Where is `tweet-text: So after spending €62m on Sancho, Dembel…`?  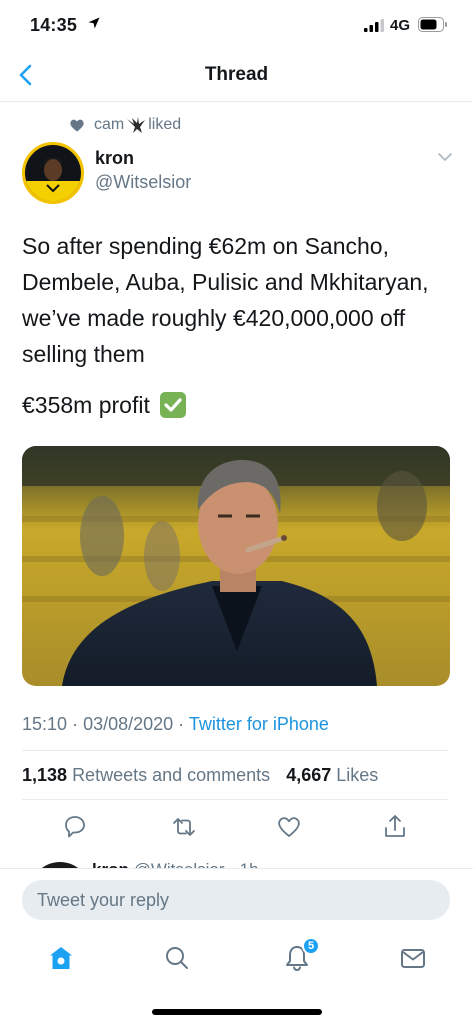
tweet-text: So after spending €62m on Sancho, Dembel… is located at coordinates (225, 300).